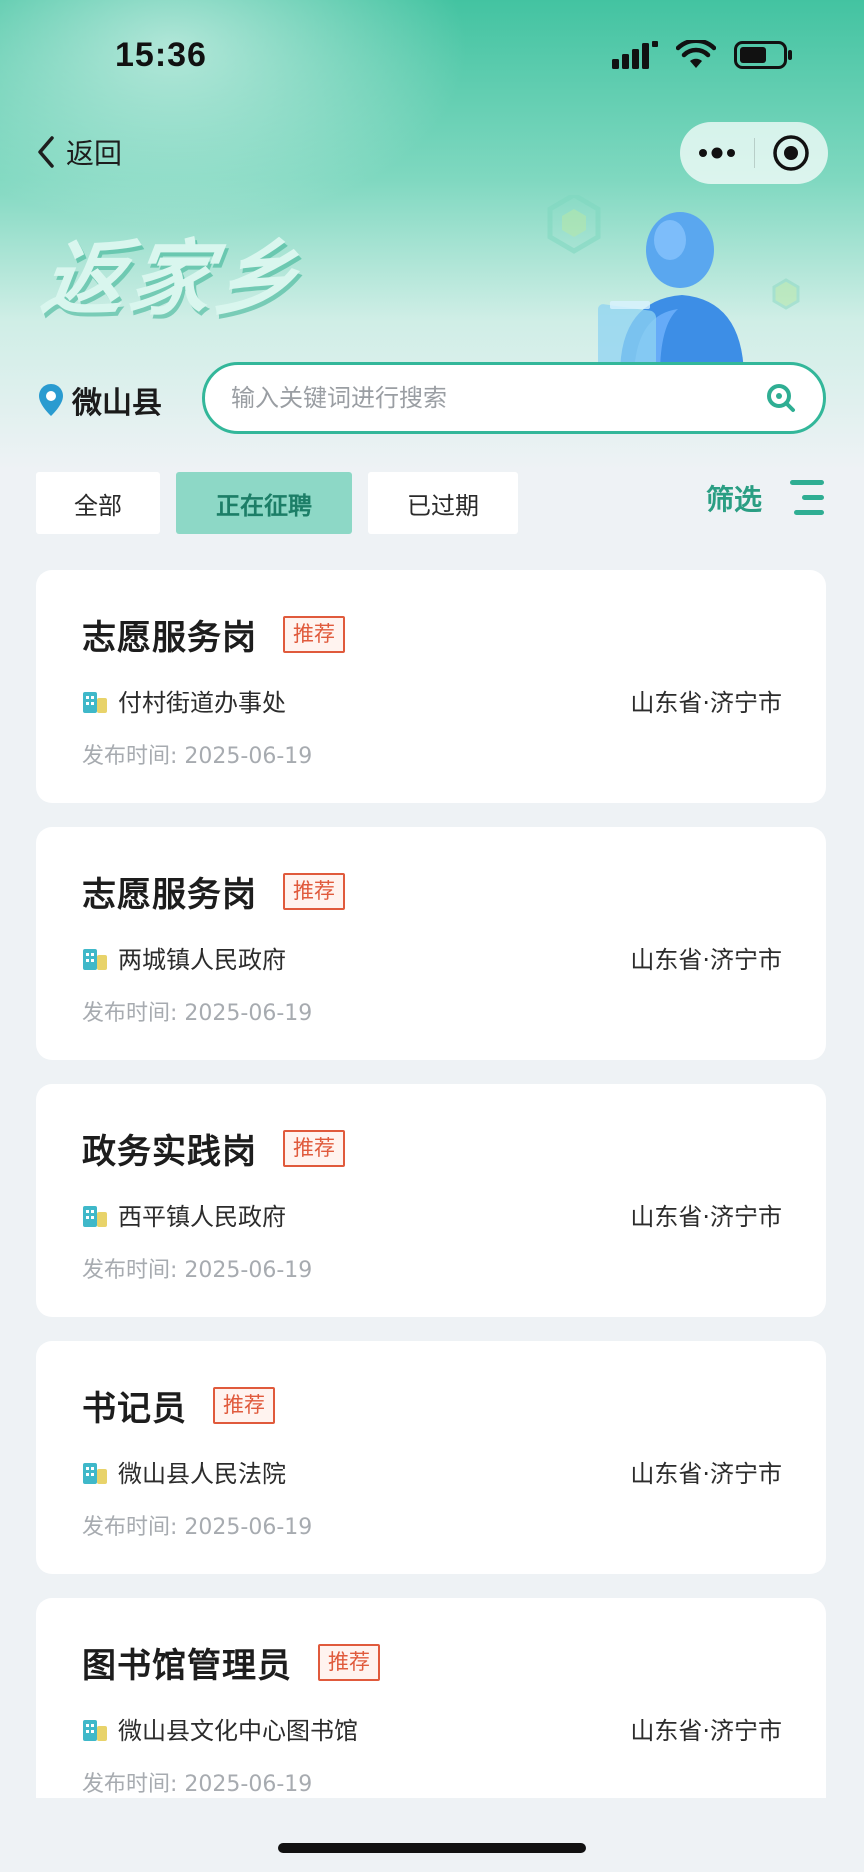 This screenshot has width=864, height=1872. What do you see at coordinates (696, 54) in the screenshot?
I see `wifi-icon` at bounding box center [696, 54].